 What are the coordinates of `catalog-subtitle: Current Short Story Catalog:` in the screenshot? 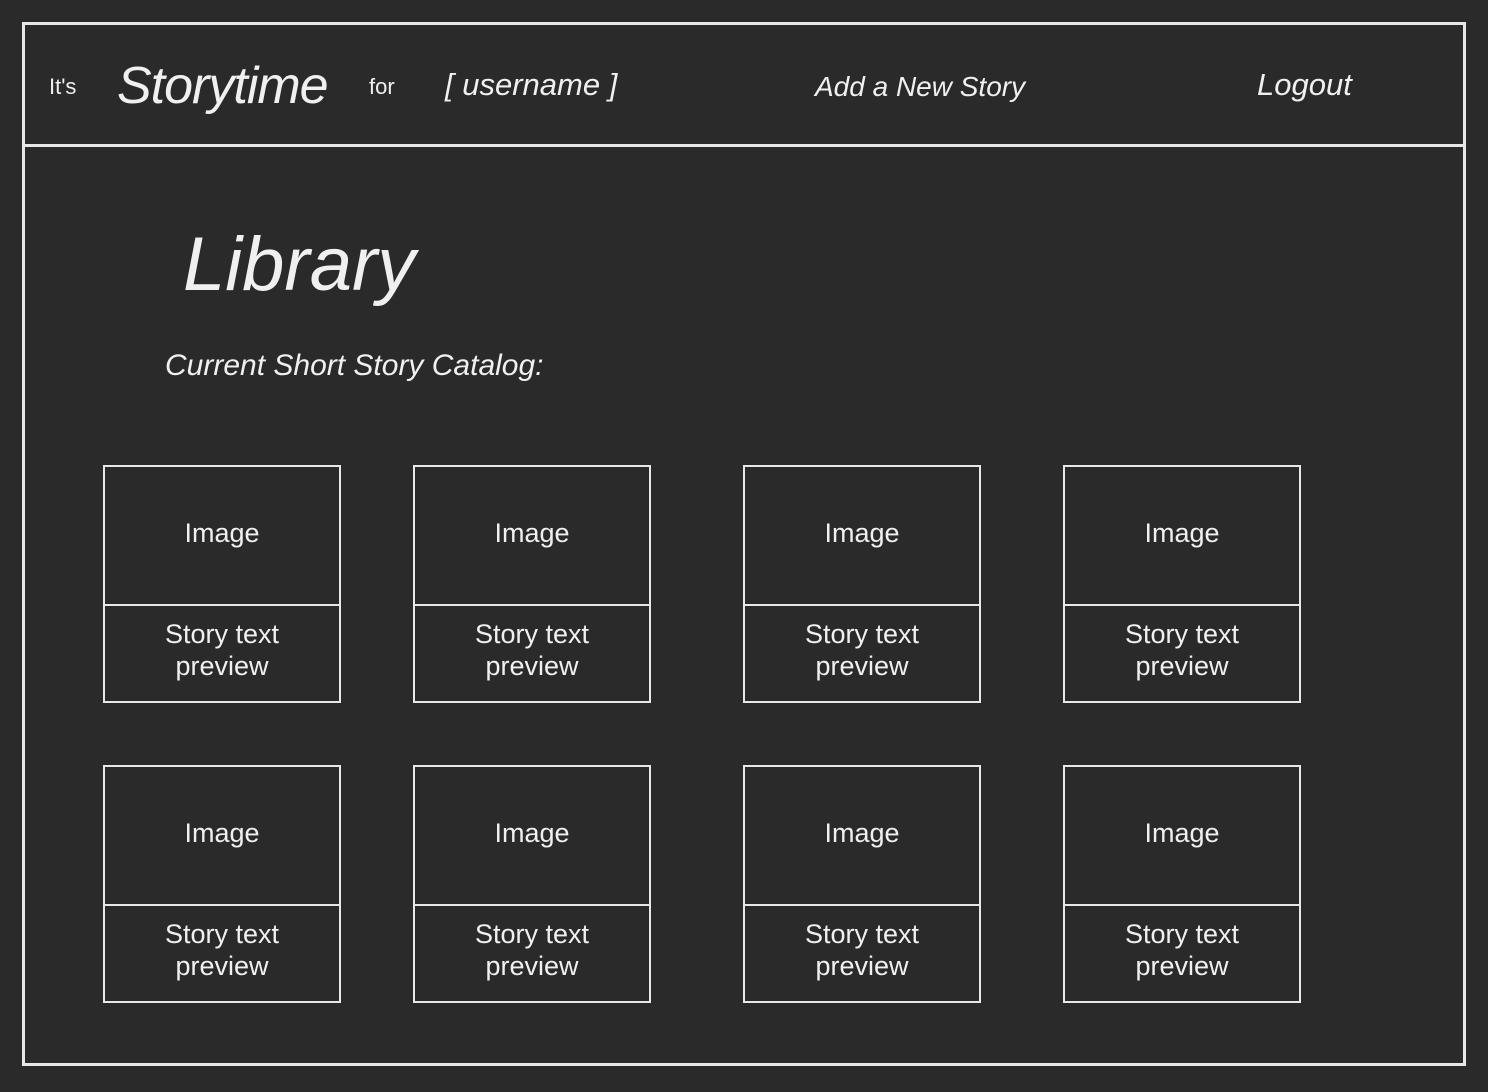 It's located at (354, 365).